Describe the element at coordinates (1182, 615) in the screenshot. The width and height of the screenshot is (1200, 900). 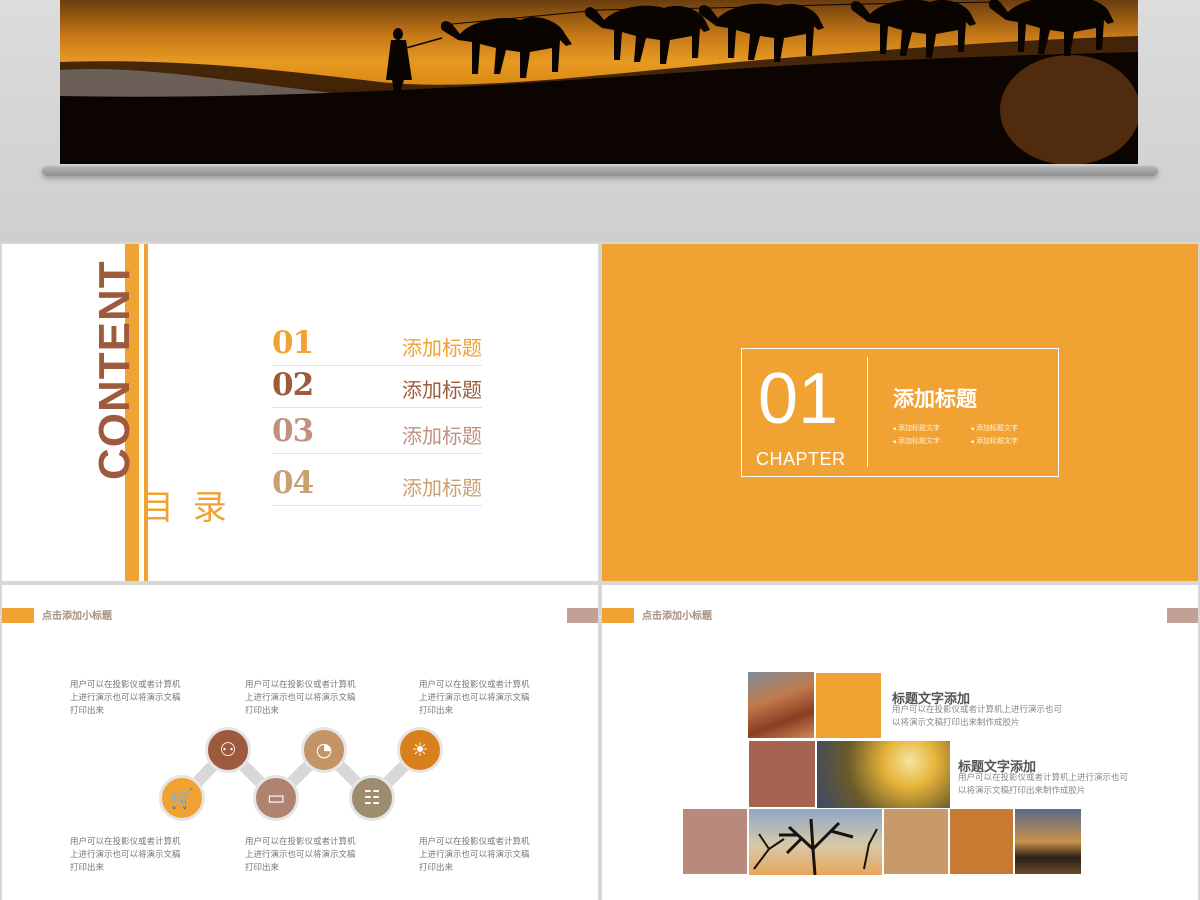
I see `subtitle-accent-right` at that location.